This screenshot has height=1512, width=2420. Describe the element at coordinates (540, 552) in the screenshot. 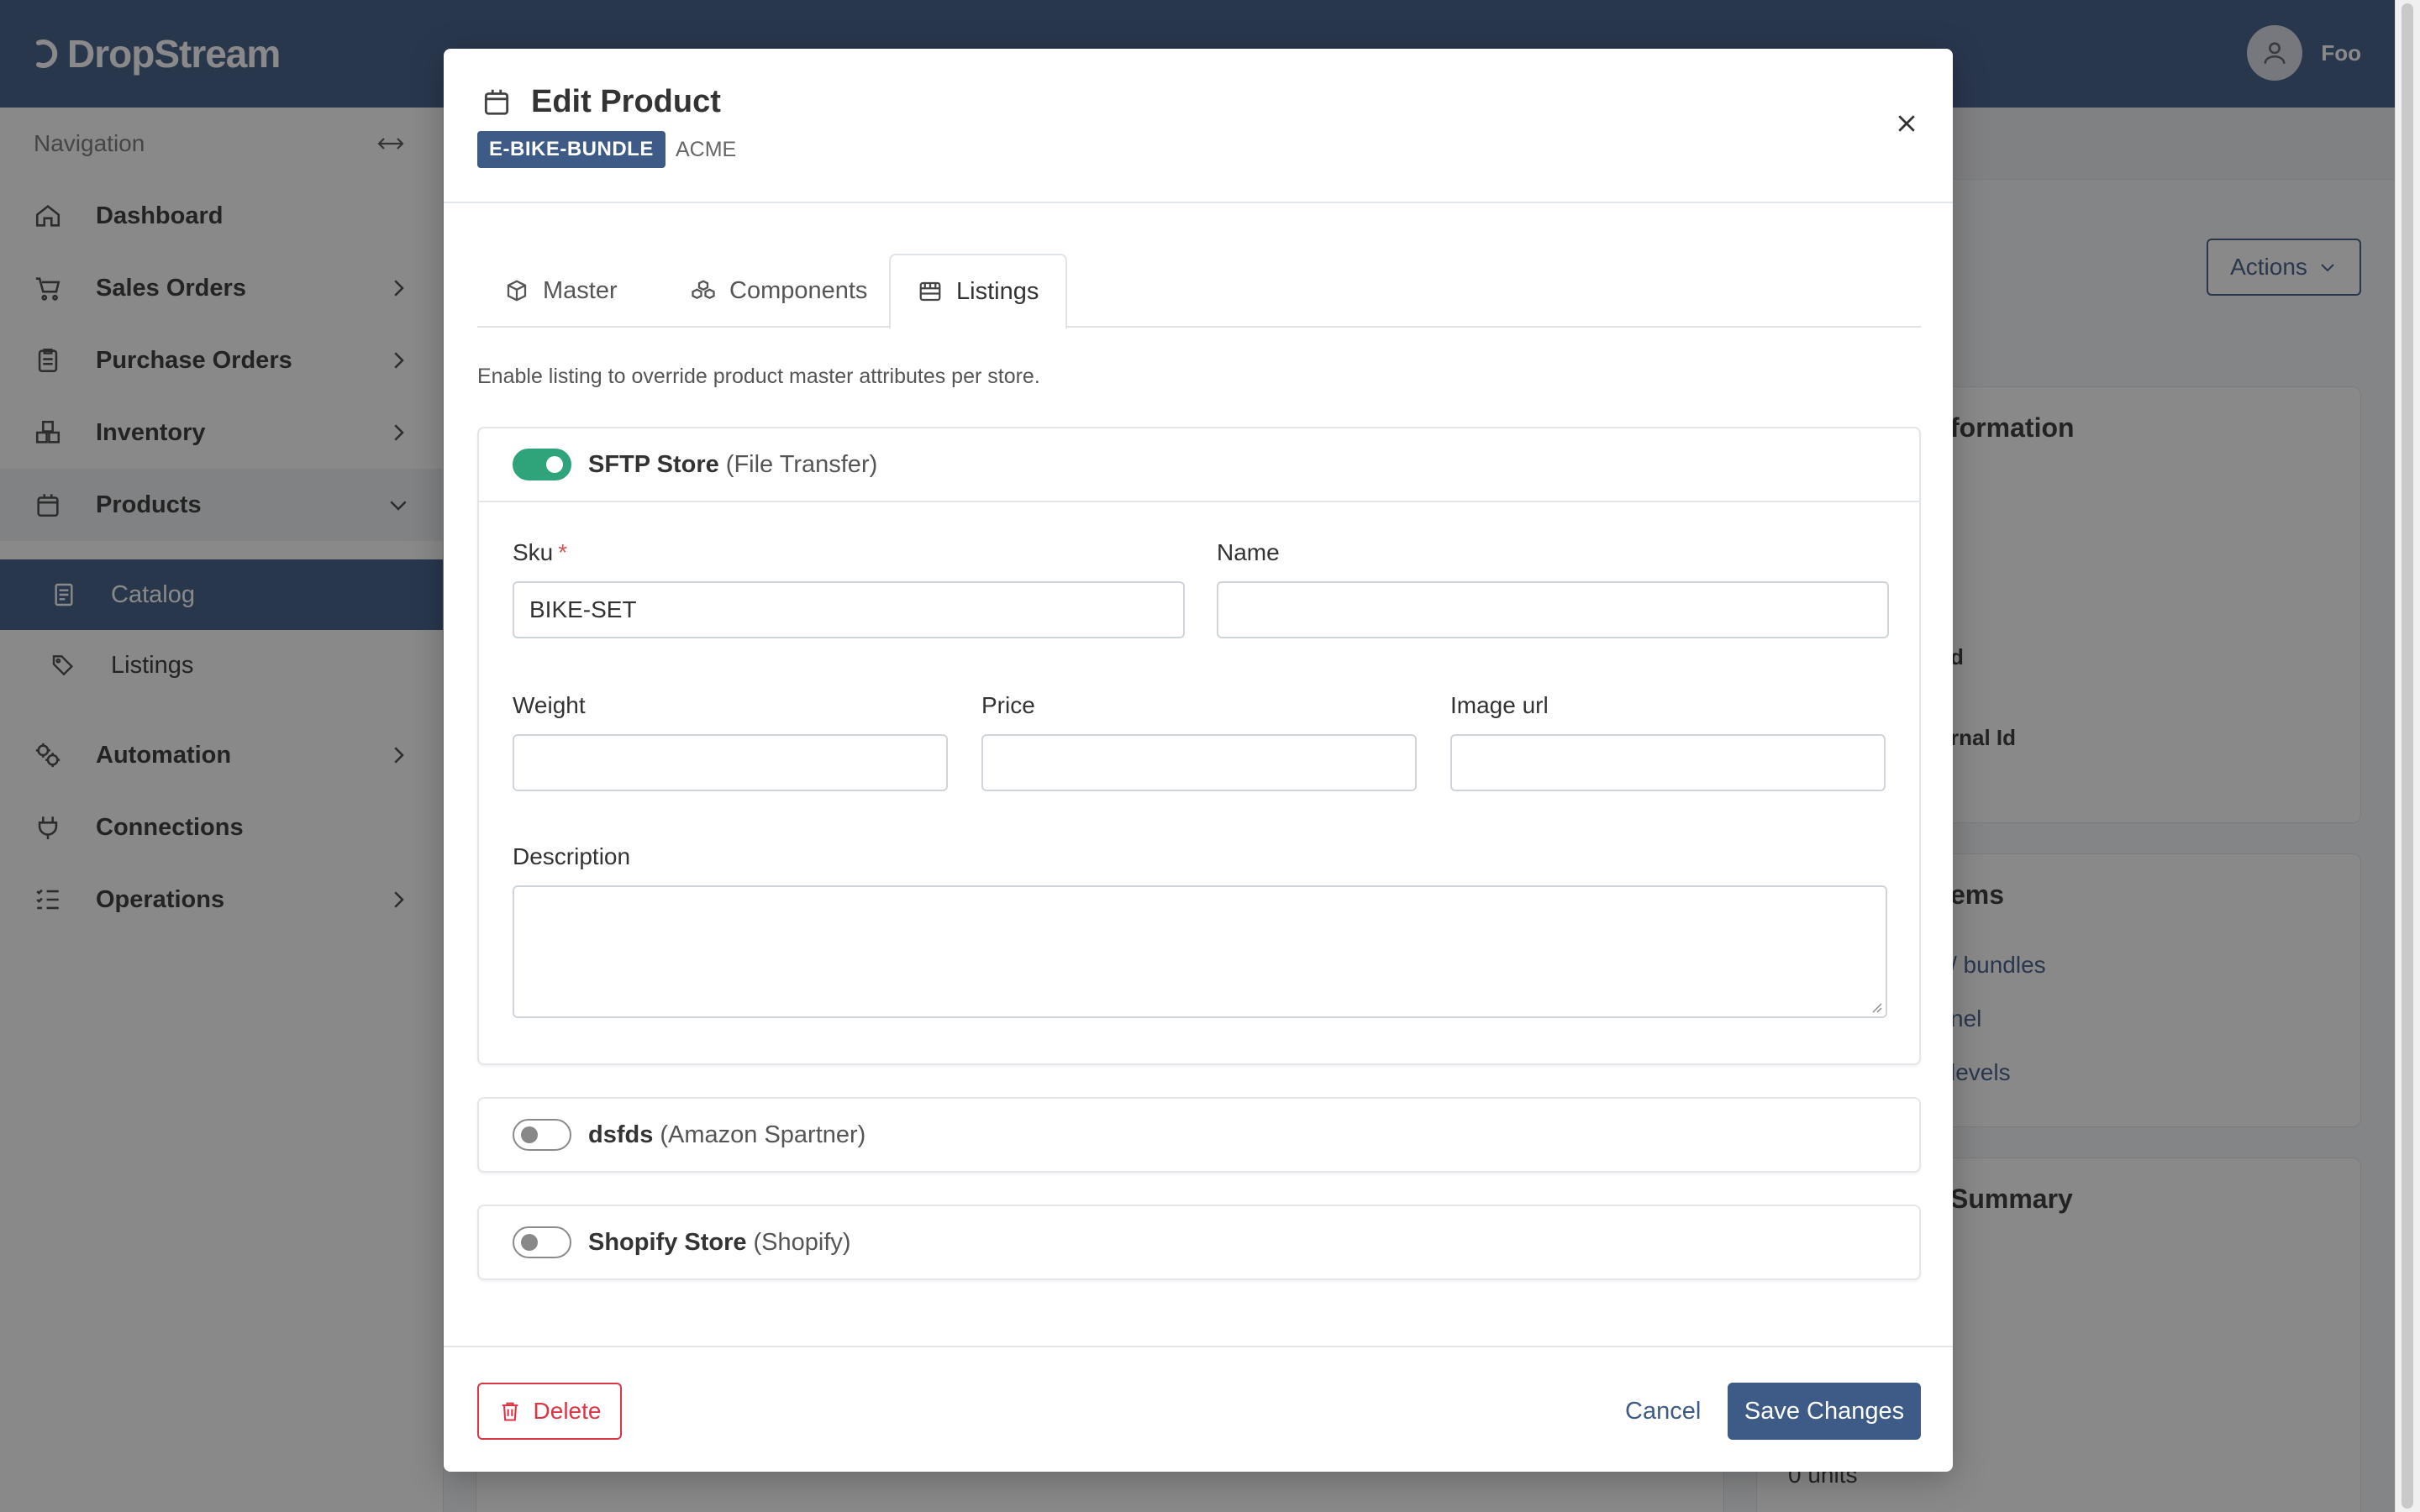

I see `sku-label: Sku *` at that location.